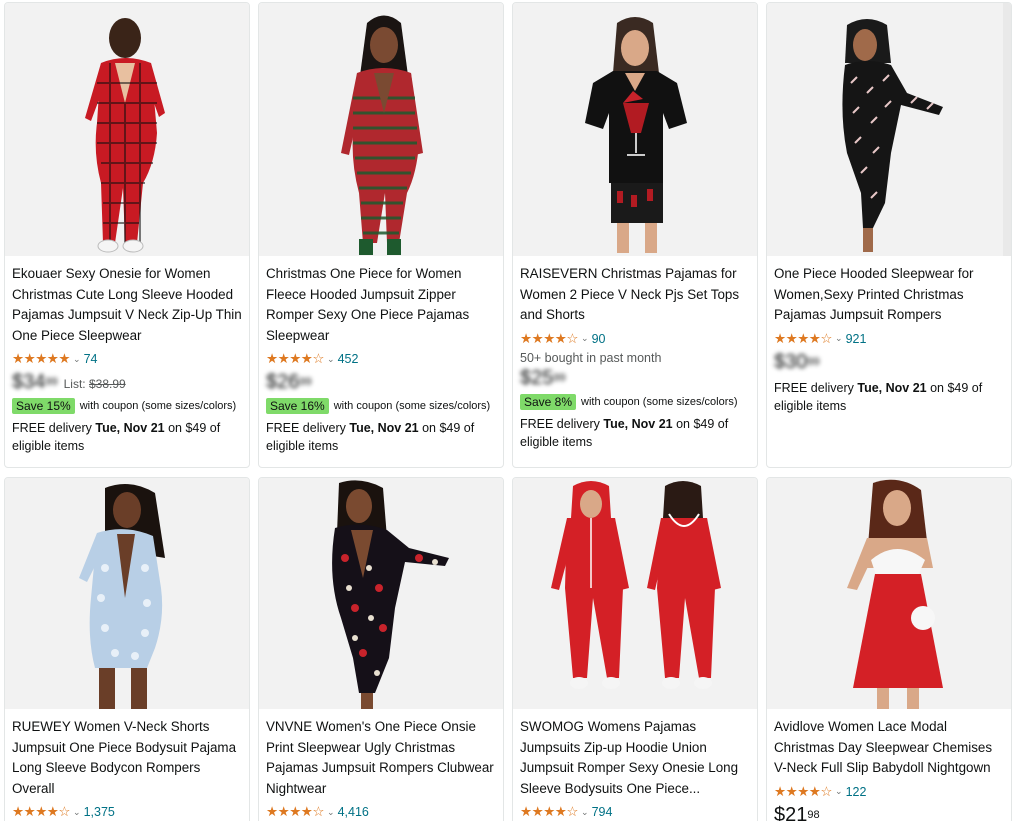  Describe the element at coordinates (353, 812) in the screenshot. I see `review-count: 4,416` at that location.